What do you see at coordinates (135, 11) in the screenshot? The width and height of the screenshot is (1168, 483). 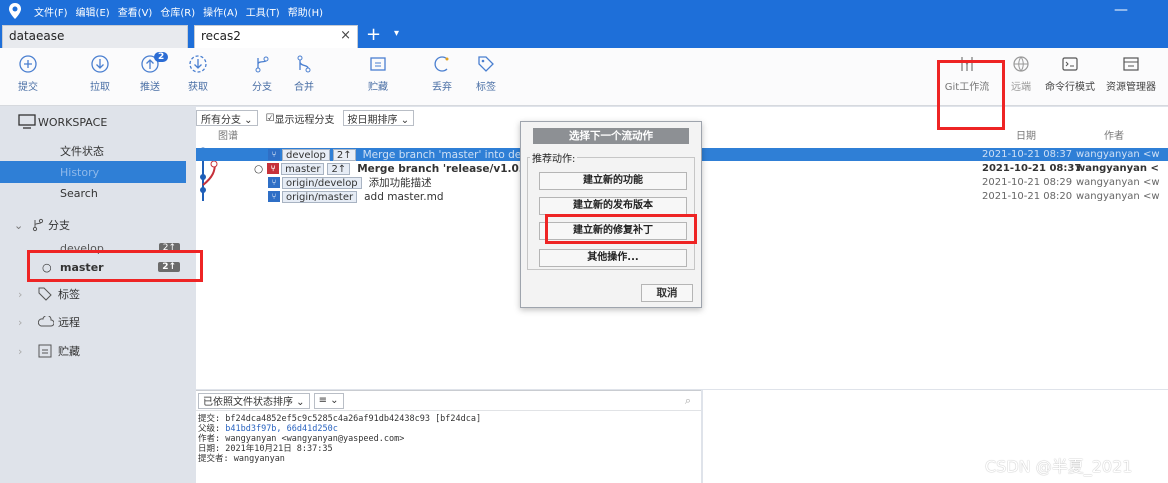 I see `menu-view: 查看(V)` at bounding box center [135, 11].